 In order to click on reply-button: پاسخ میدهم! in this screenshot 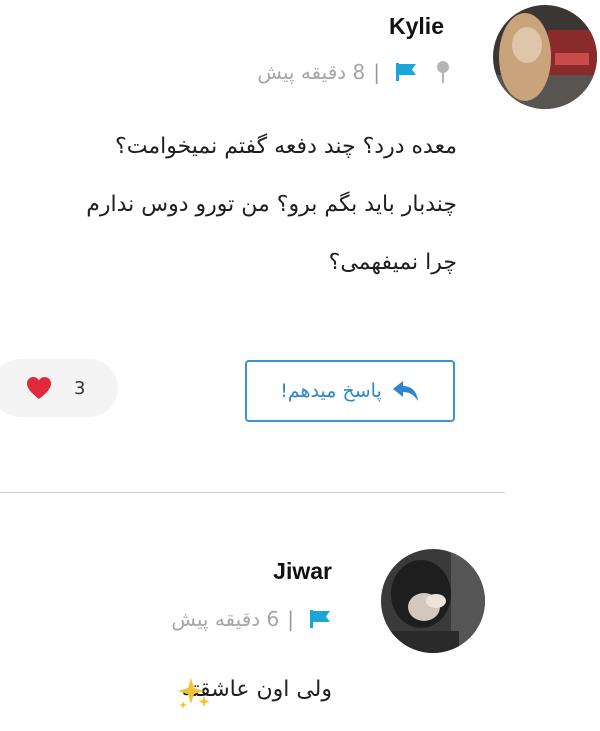, I will do `click(350, 391)`.